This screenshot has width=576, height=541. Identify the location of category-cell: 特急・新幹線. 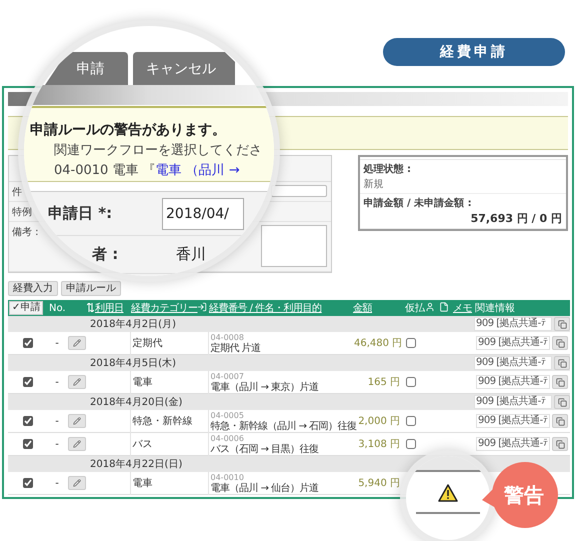
(162, 421).